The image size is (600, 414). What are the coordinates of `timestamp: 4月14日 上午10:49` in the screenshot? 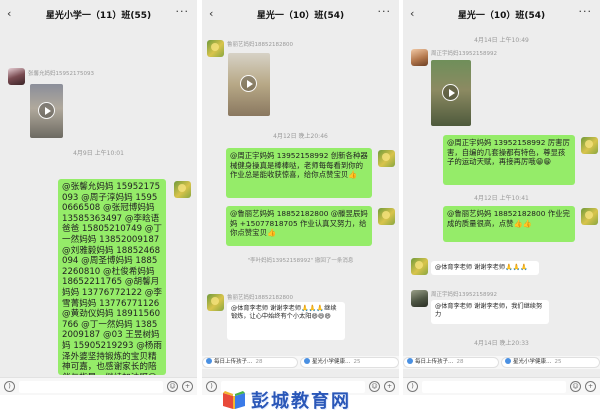 It's located at (501, 40).